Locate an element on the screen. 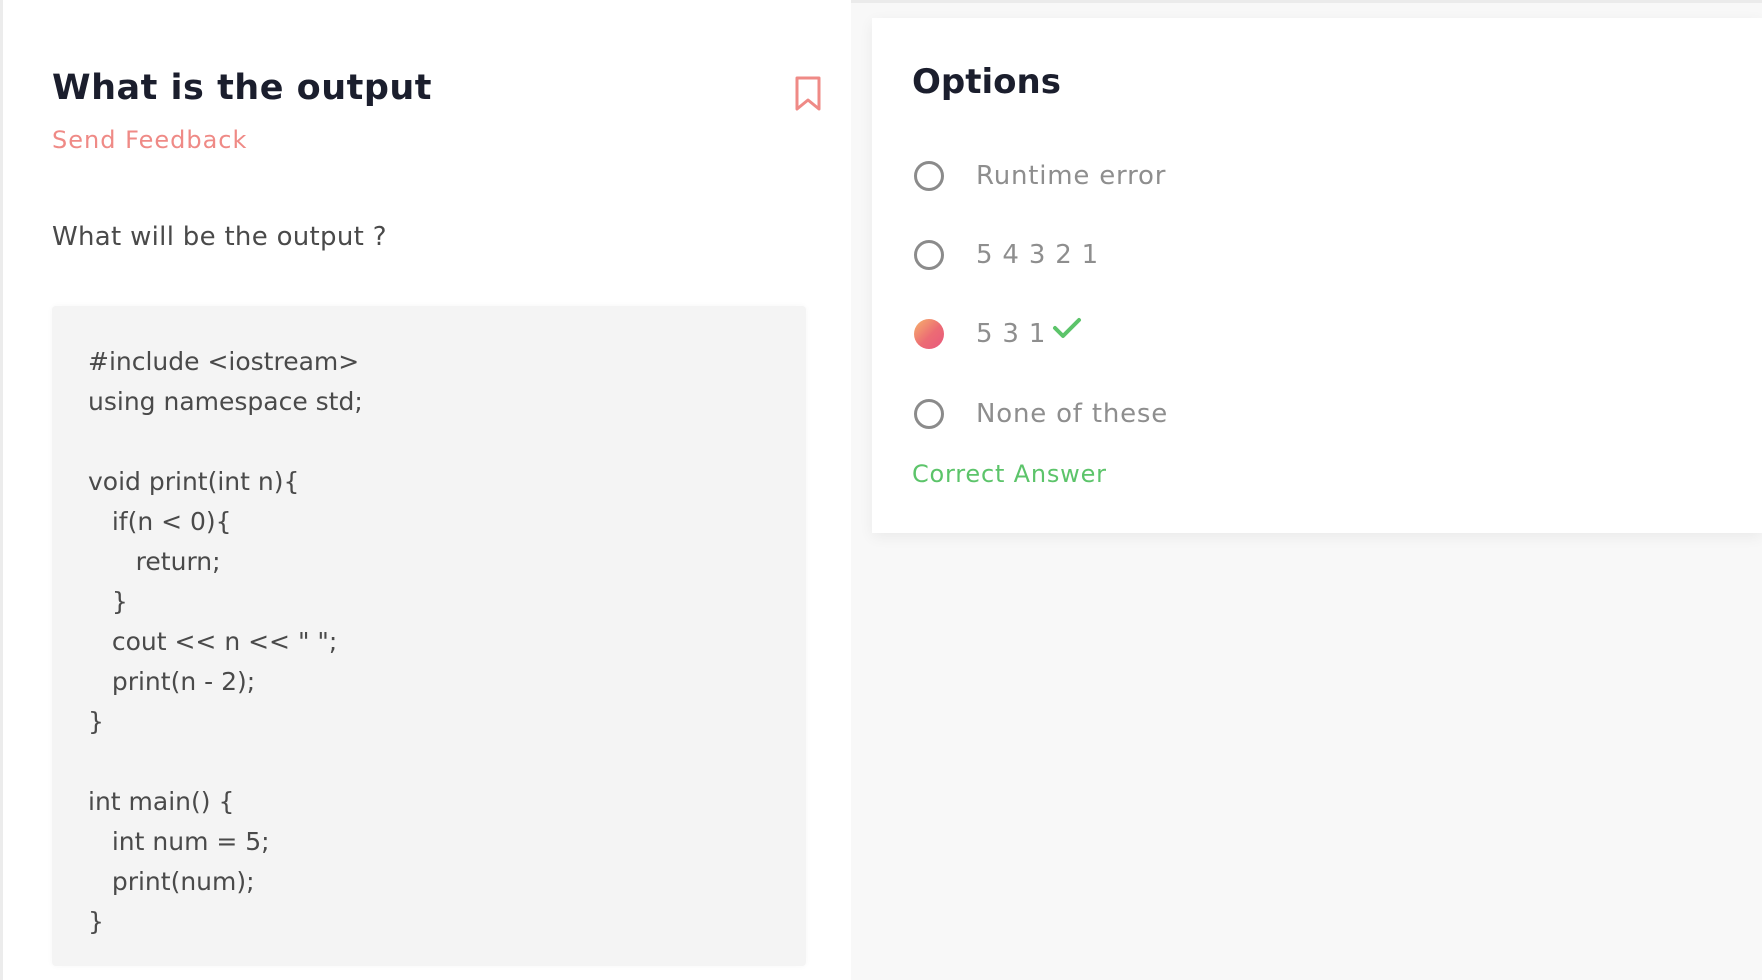  radio-button-selected is located at coordinates (929, 334).